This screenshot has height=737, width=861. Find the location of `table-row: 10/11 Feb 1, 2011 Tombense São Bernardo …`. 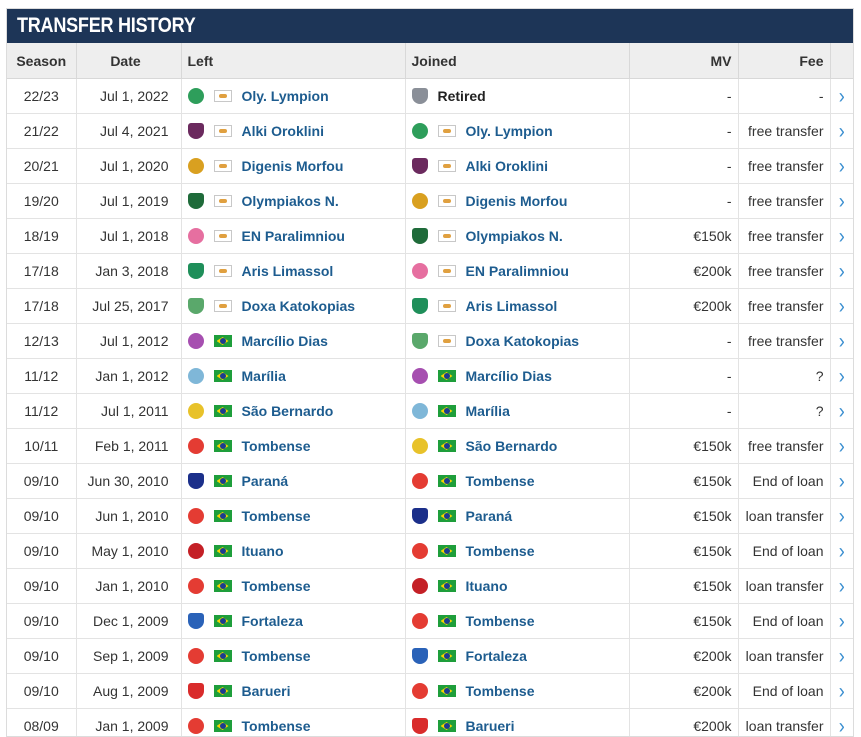

table-row: 10/11 Feb 1, 2011 Tombense São Bernardo … is located at coordinates (430, 446).